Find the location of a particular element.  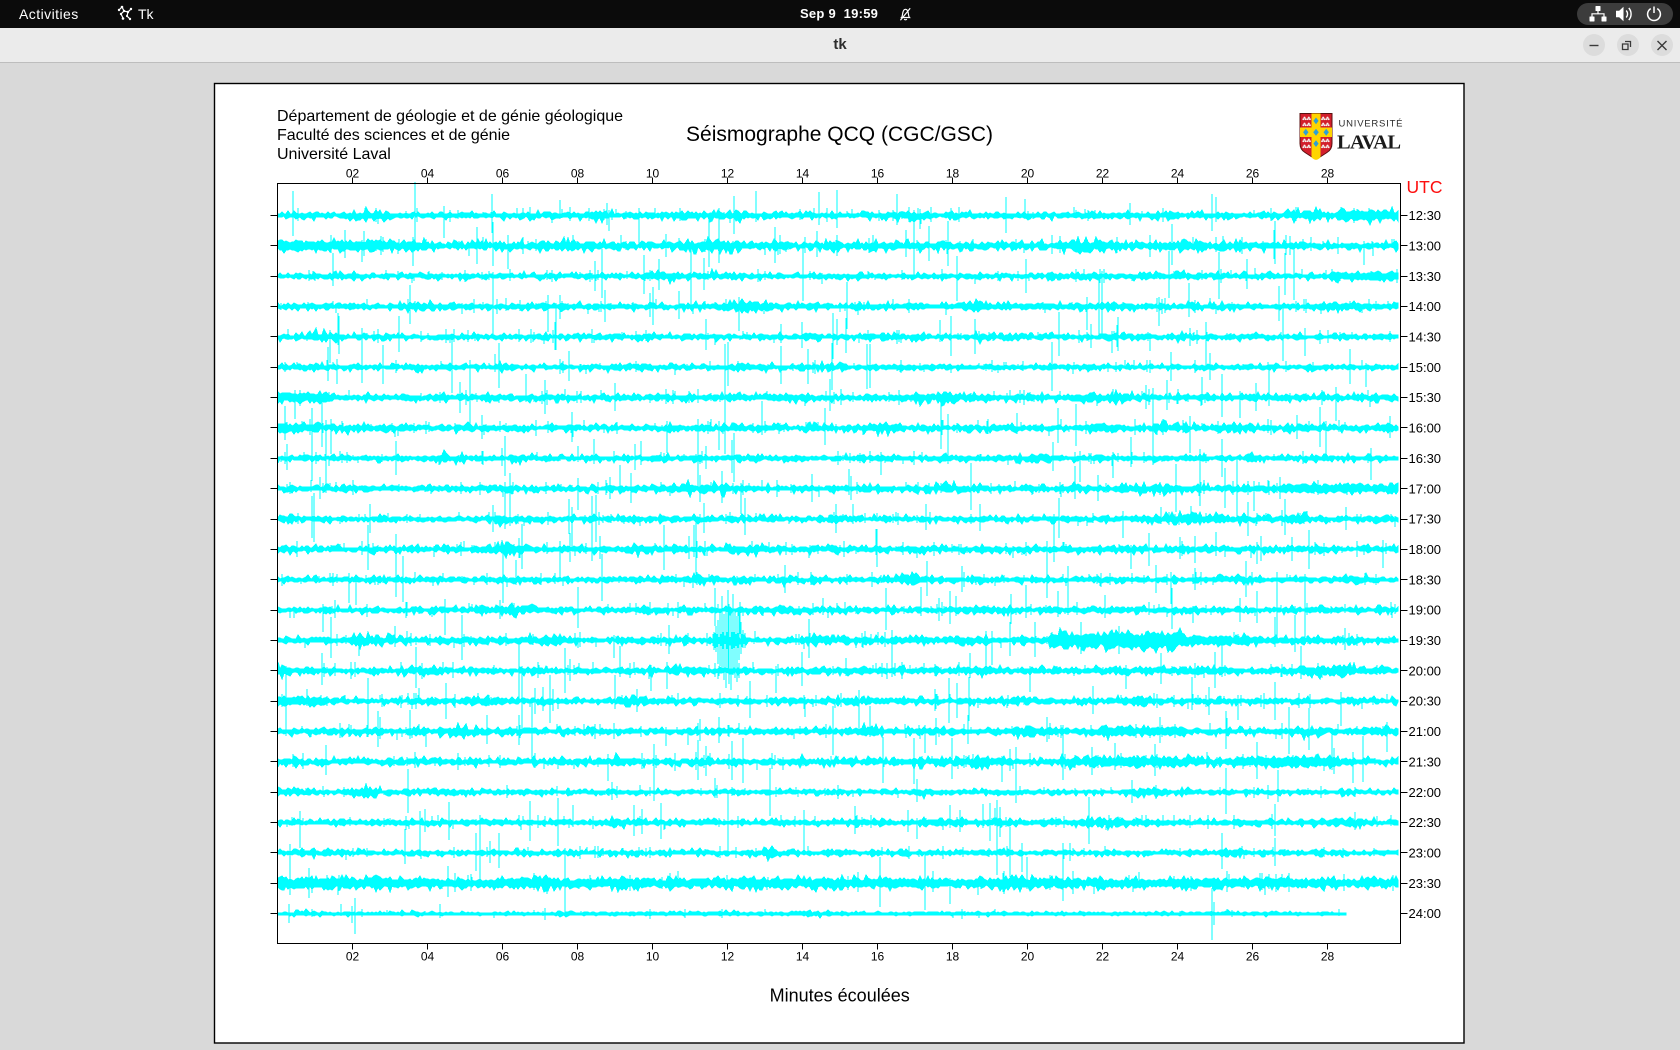

svg-text: LAVAL is located at coordinates (1369, 143).